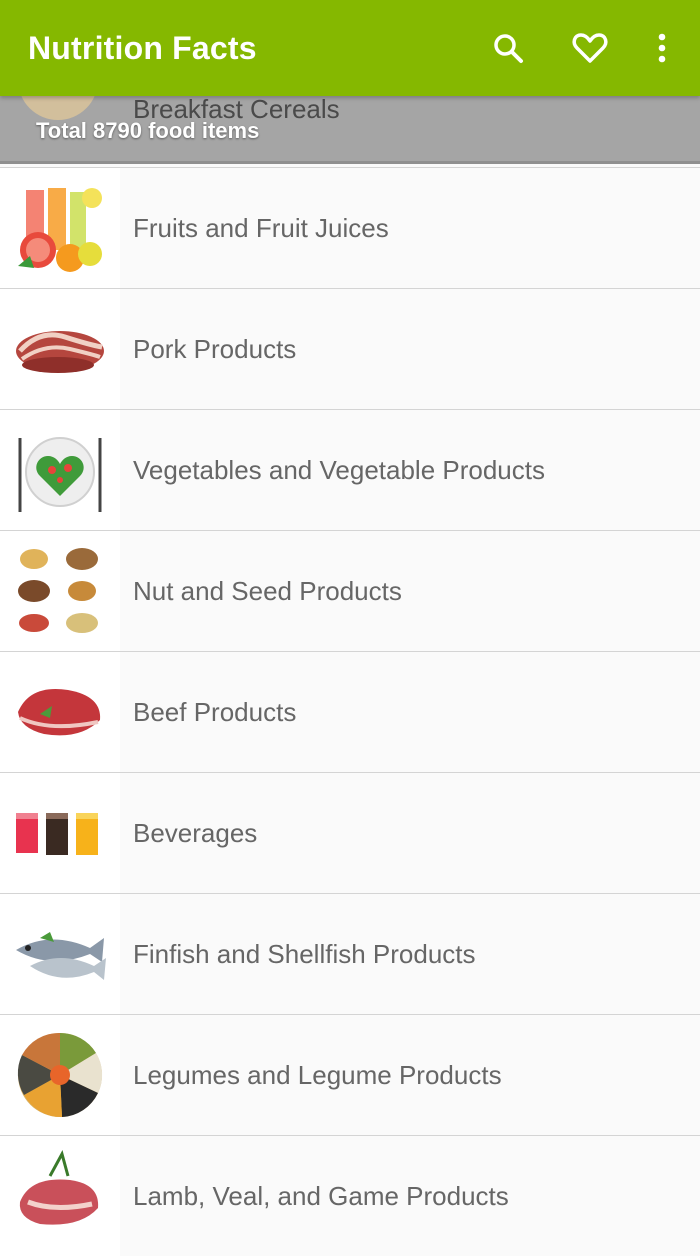 Image resolution: width=700 pixels, height=1256 pixels. Describe the element at coordinates (60, 349) in the screenshot. I see `pork-icon` at that location.